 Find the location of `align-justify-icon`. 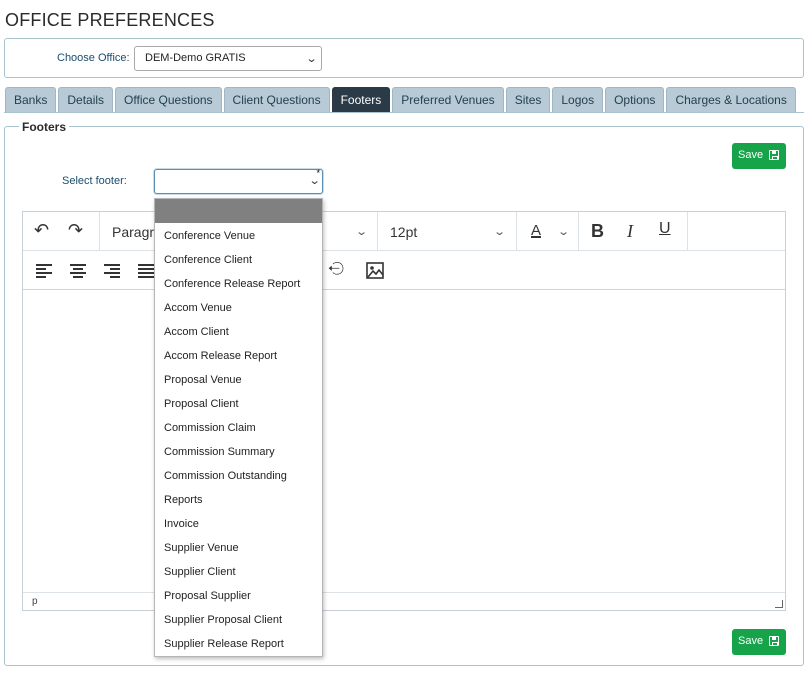

align-justify-icon is located at coordinates (146, 271).